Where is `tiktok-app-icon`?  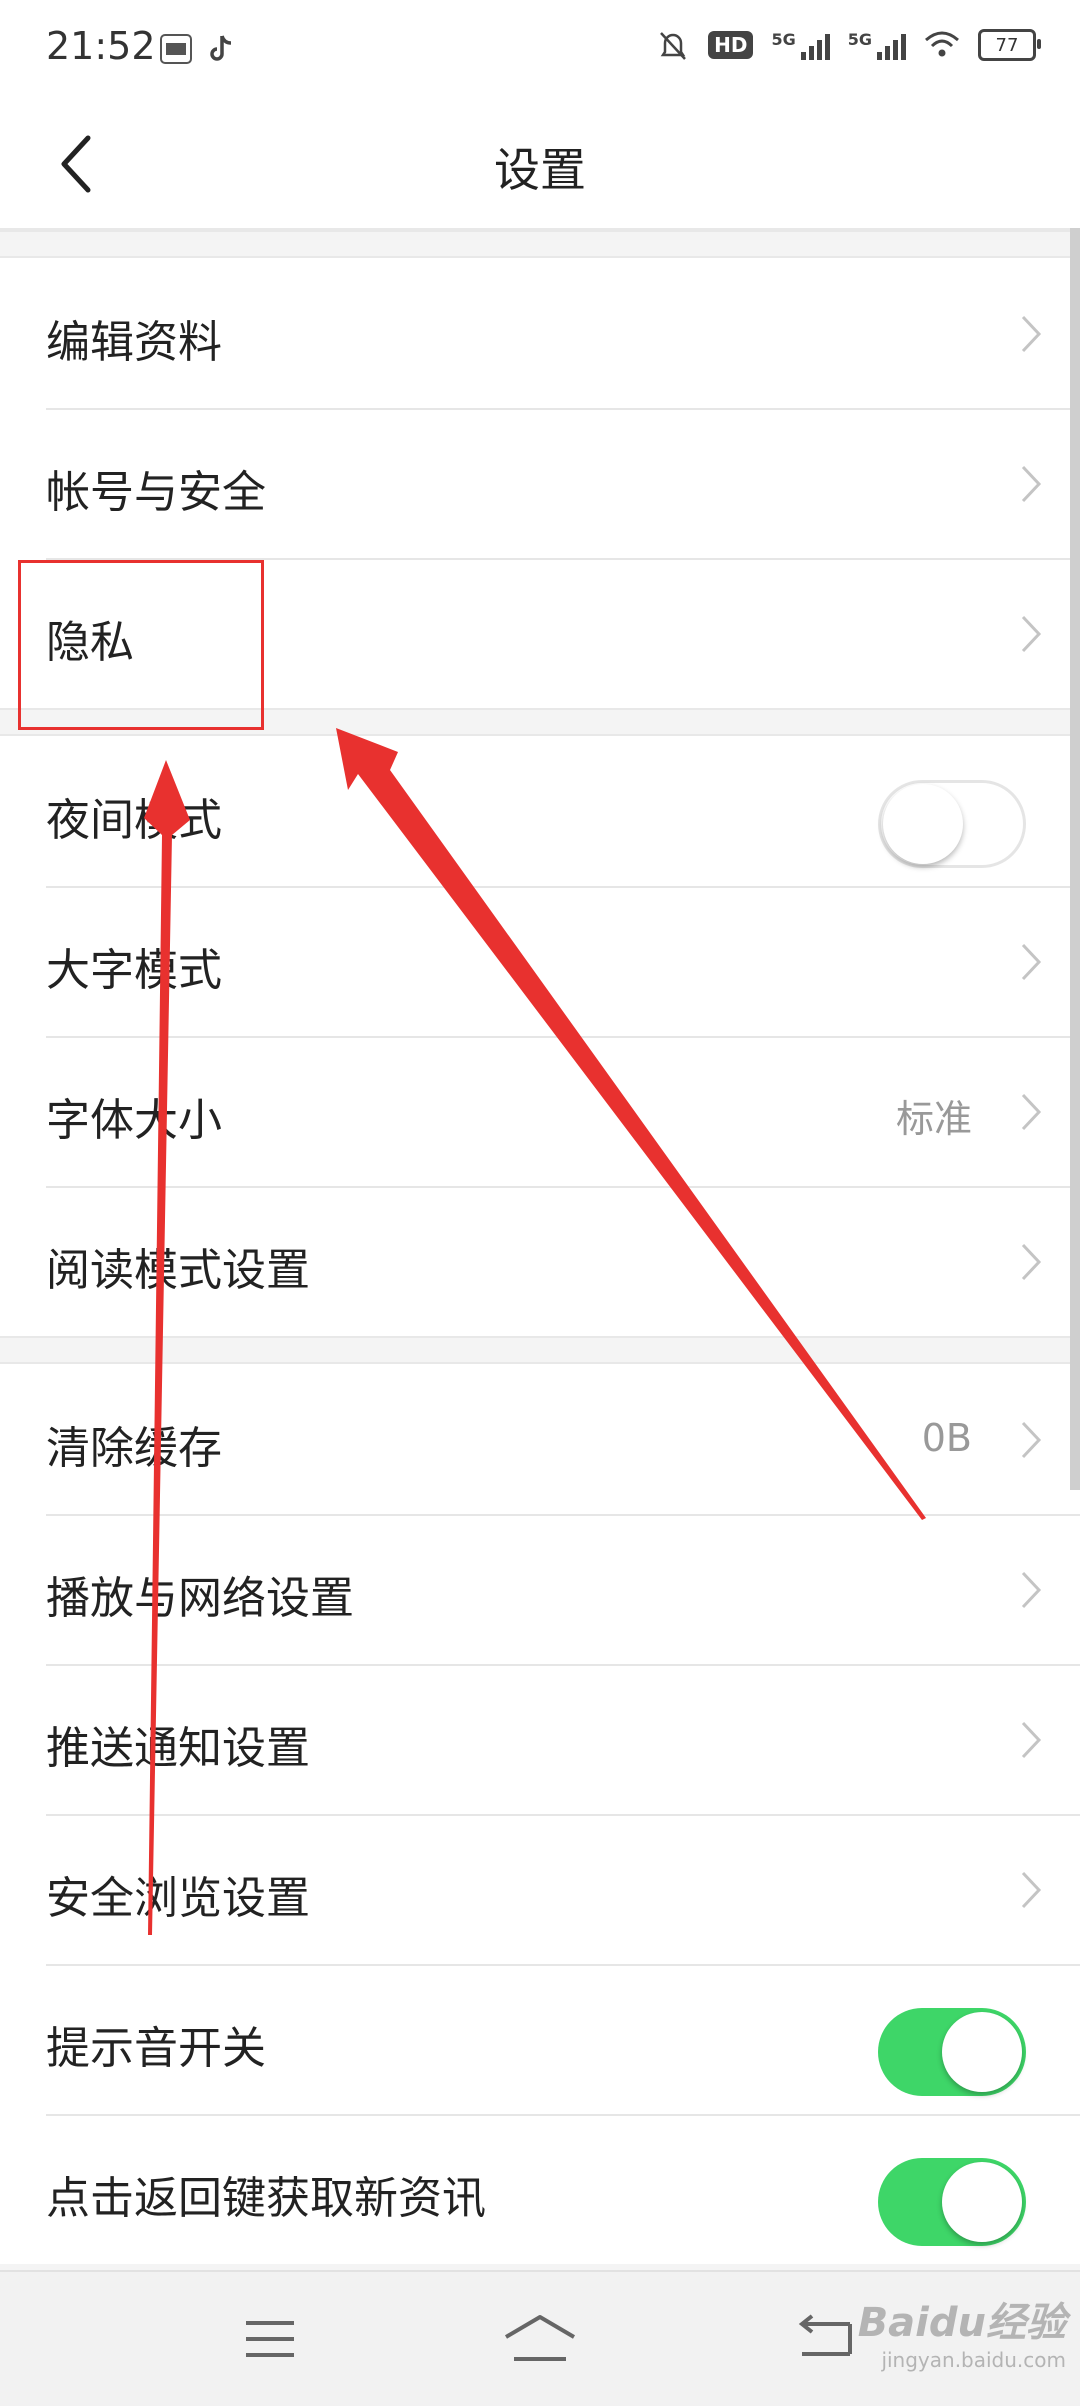
tiktok-app-icon is located at coordinates (221, 48).